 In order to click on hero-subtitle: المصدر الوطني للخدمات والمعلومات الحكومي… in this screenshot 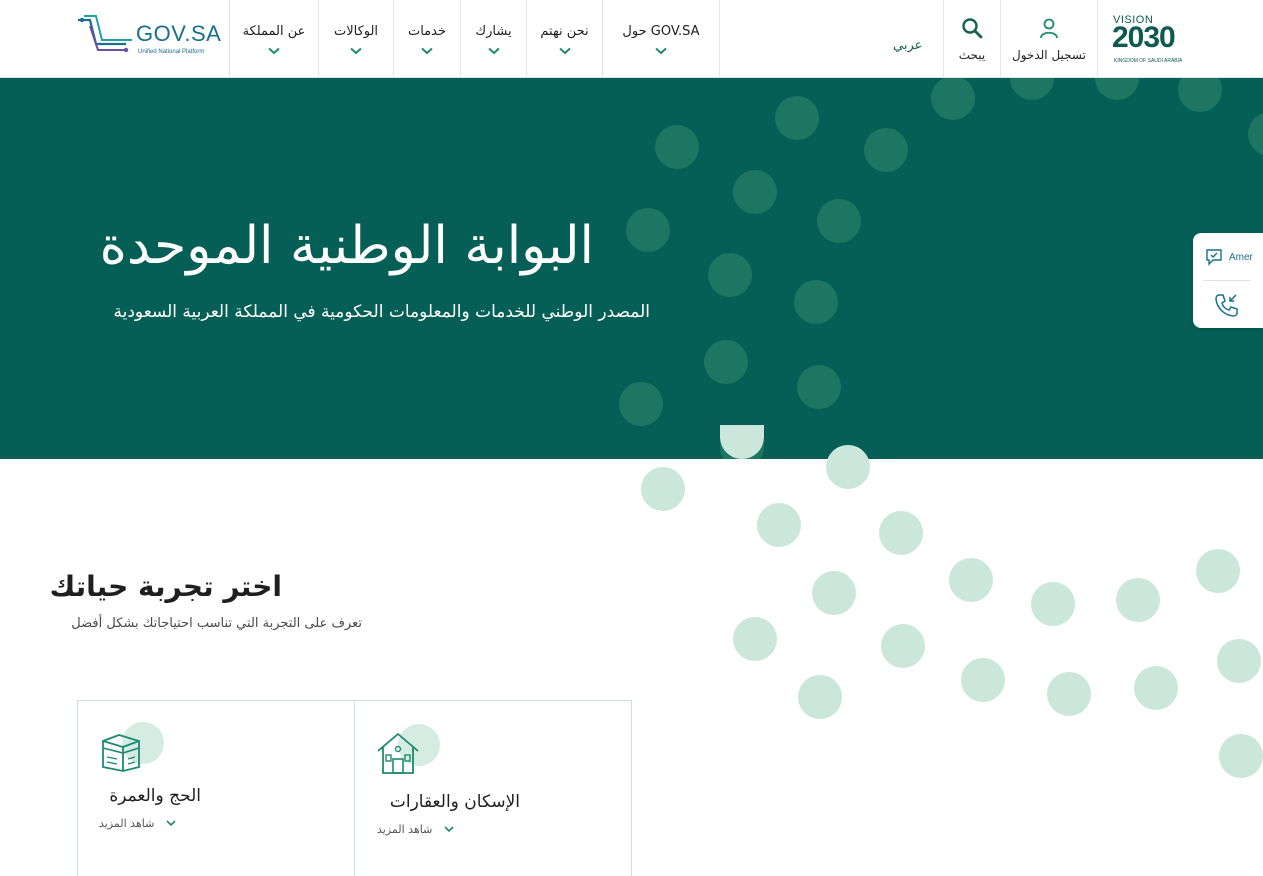, I will do `click(382, 312)`.